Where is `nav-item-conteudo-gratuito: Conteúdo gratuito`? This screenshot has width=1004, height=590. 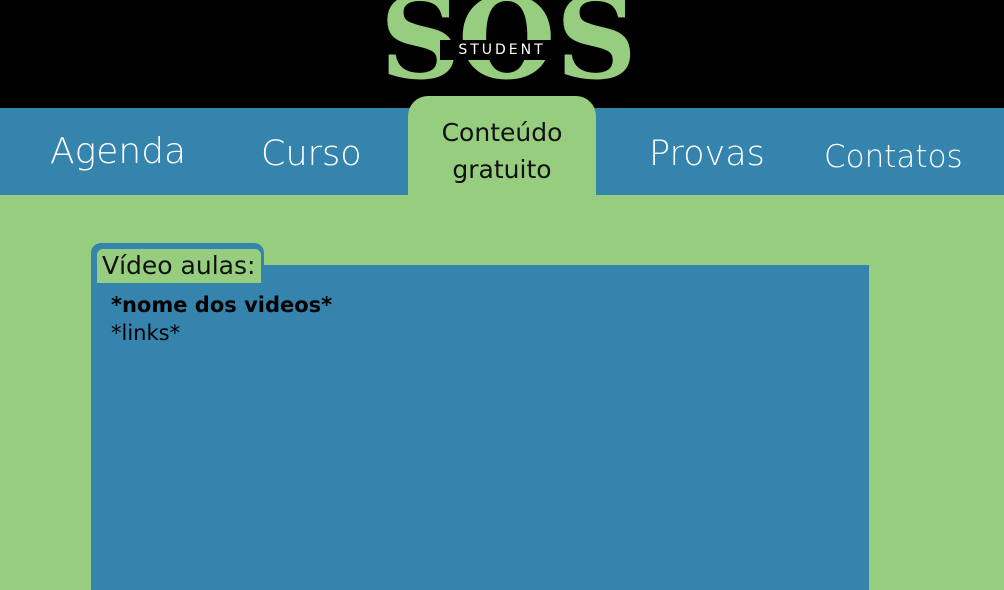 nav-item-conteudo-gratuito: Conteúdo gratuito is located at coordinates (502, 146).